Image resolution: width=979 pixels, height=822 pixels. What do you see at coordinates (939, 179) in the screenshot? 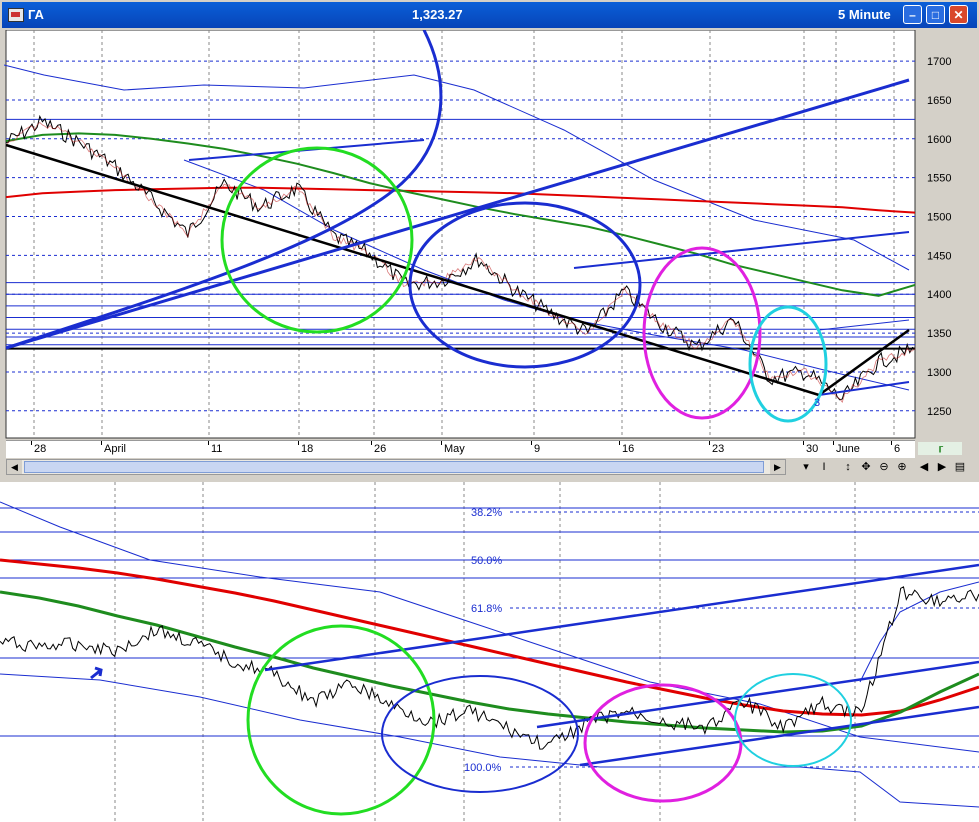
I see `y-tick-label: 1550` at bounding box center [939, 179].